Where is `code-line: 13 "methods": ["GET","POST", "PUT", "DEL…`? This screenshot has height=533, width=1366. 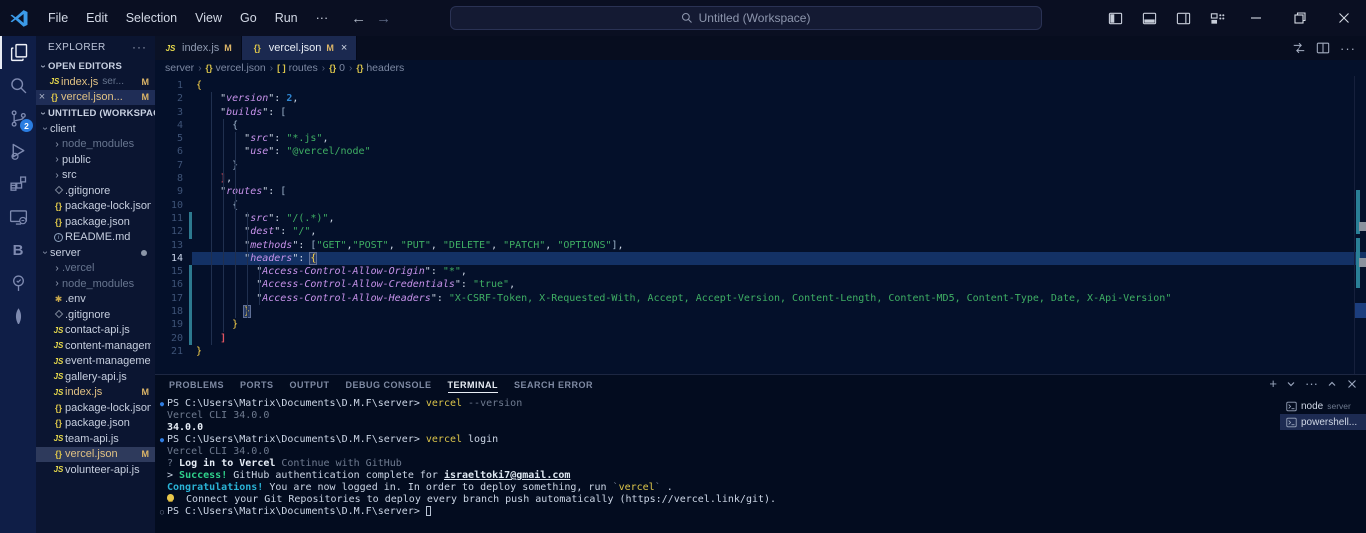 code-line: 13 "methods": ["GET","POST", "PUT", "DEL… is located at coordinates (760, 245).